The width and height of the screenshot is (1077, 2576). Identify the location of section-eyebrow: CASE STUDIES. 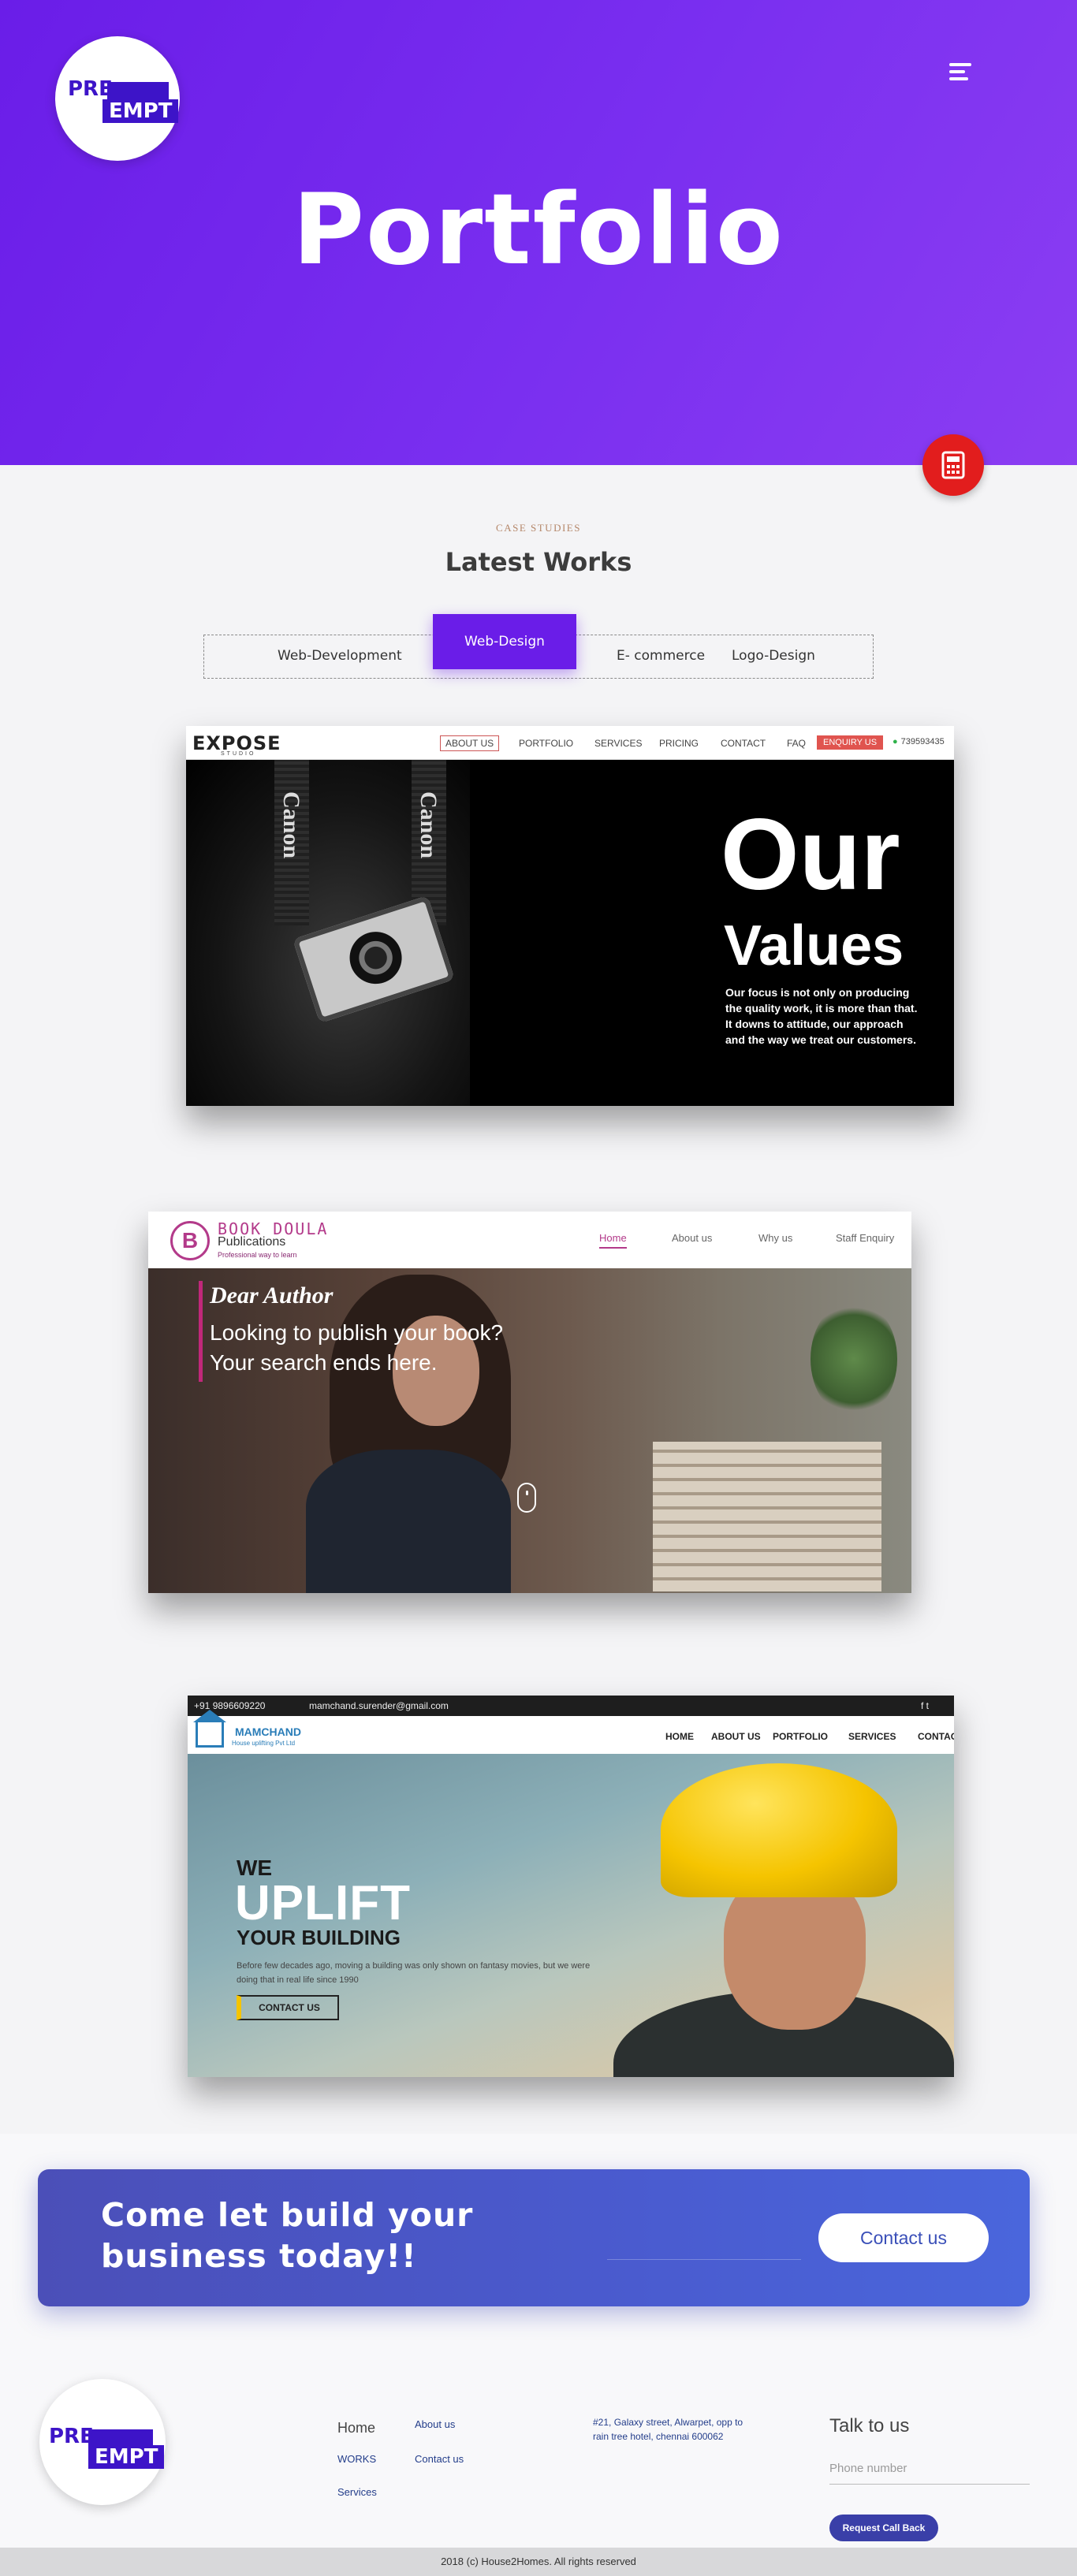
(538, 528).